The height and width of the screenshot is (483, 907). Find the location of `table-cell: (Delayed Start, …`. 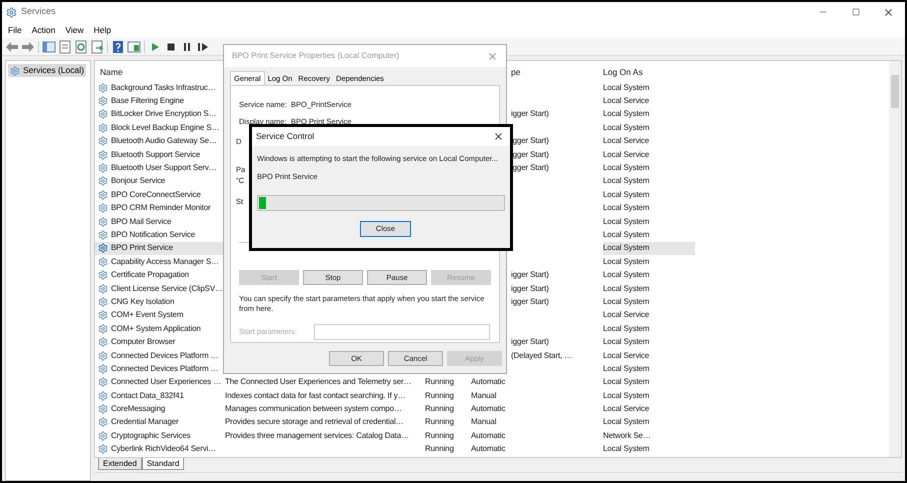

table-cell: (Delayed Start, … is located at coordinates (541, 355).